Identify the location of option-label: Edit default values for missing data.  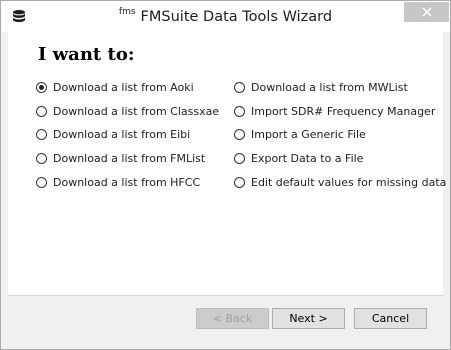
(349, 182).